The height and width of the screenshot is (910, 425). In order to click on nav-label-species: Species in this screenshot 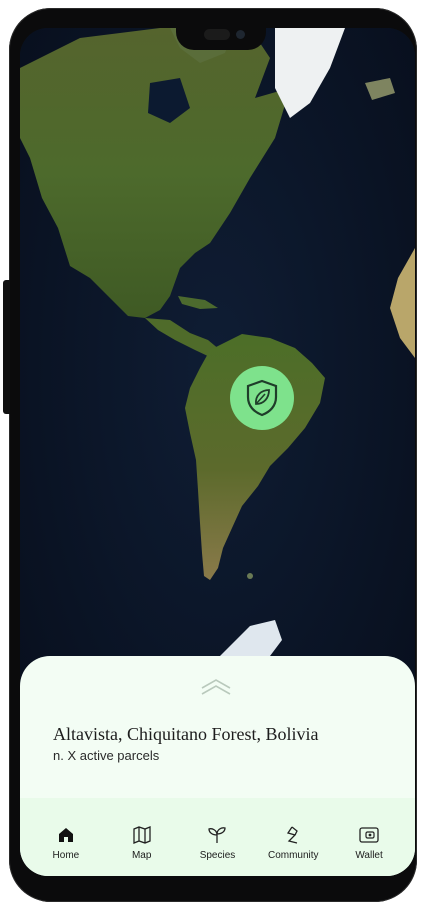, I will do `click(217, 855)`.